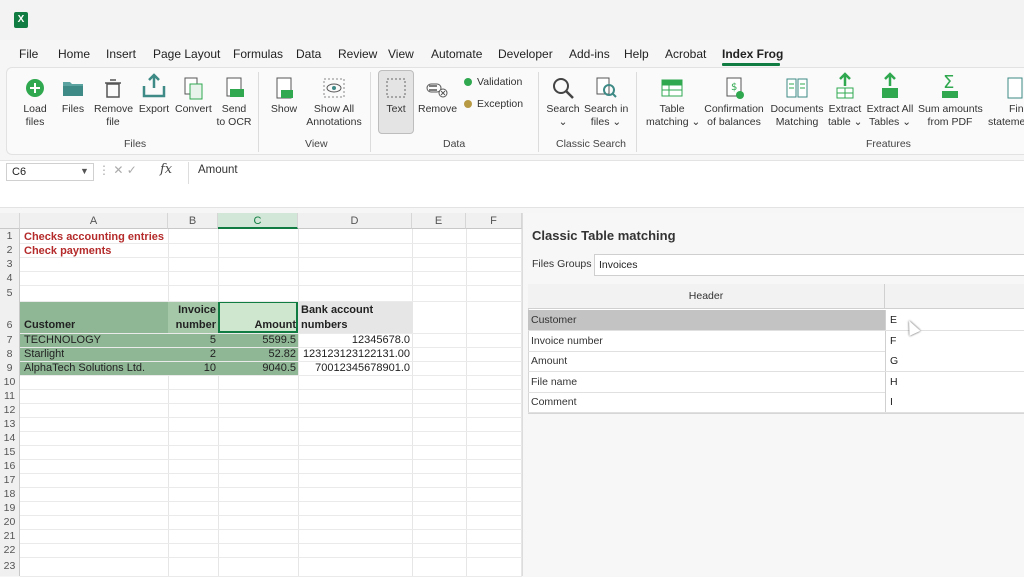 The image size is (1024, 577). Describe the element at coordinates (84, 368) in the screenshot. I see `cell-customer-3: AlphaTech Solutions Ltd.` at that location.